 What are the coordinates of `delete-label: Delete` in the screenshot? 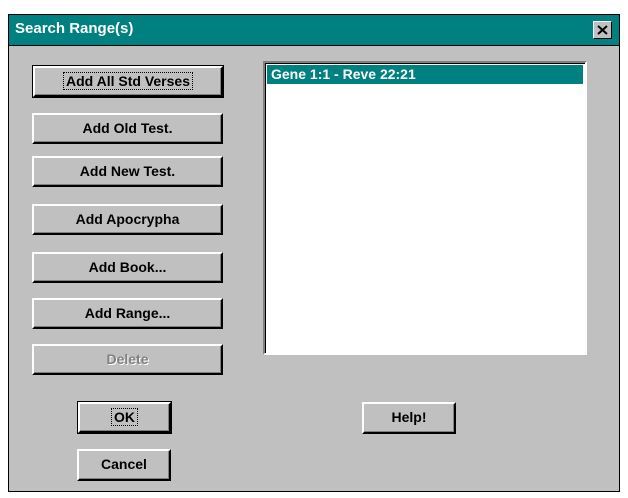 It's located at (127, 359).